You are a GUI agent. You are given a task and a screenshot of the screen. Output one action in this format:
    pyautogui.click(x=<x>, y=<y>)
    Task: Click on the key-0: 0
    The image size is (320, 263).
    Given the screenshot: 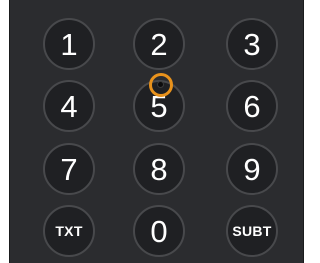 What is the action you would take?
    pyautogui.click(x=159, y=231)
    